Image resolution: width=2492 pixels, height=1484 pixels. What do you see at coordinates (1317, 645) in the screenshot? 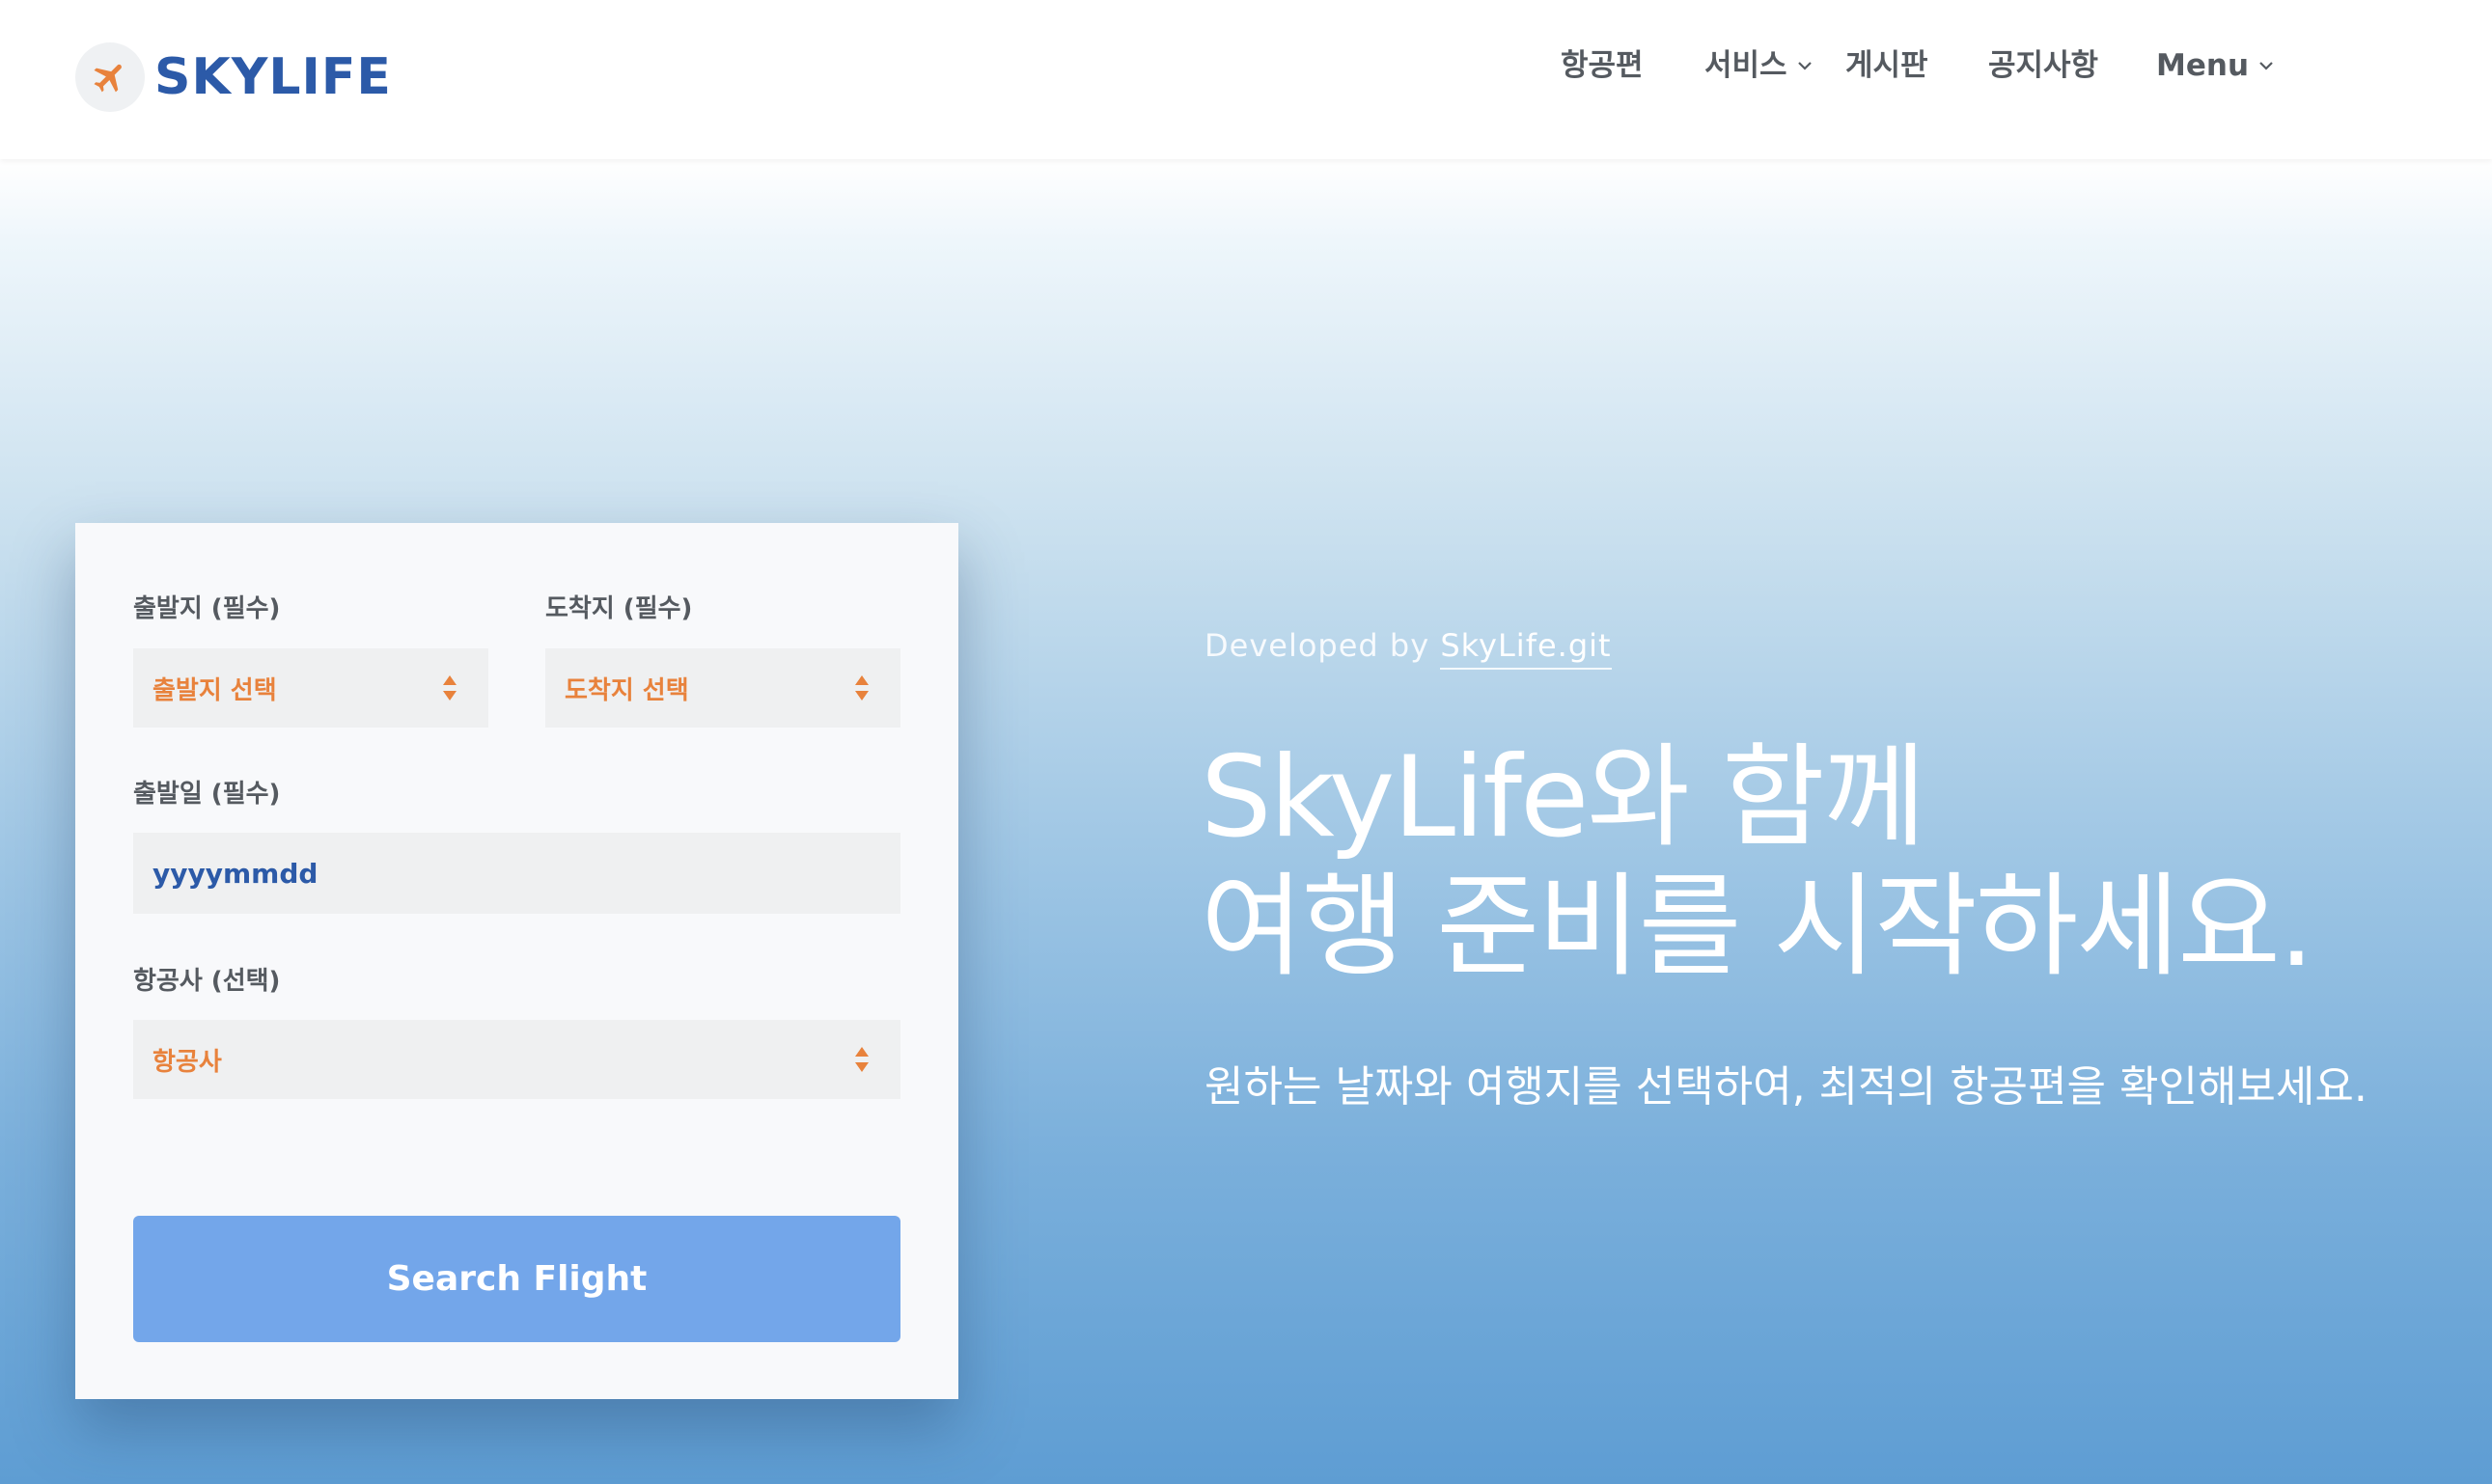
I see `developed-by-prefix: Developed by` at bounding box center [1317, 645].